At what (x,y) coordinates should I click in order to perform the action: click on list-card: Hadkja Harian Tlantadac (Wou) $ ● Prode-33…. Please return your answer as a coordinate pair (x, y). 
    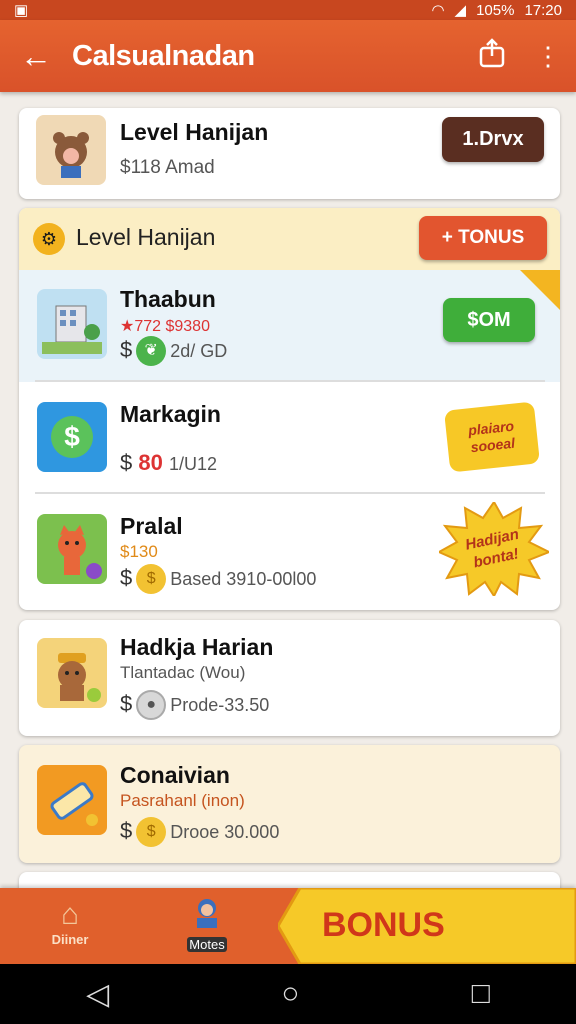
    Looking at the image, I should click on (289, 678).